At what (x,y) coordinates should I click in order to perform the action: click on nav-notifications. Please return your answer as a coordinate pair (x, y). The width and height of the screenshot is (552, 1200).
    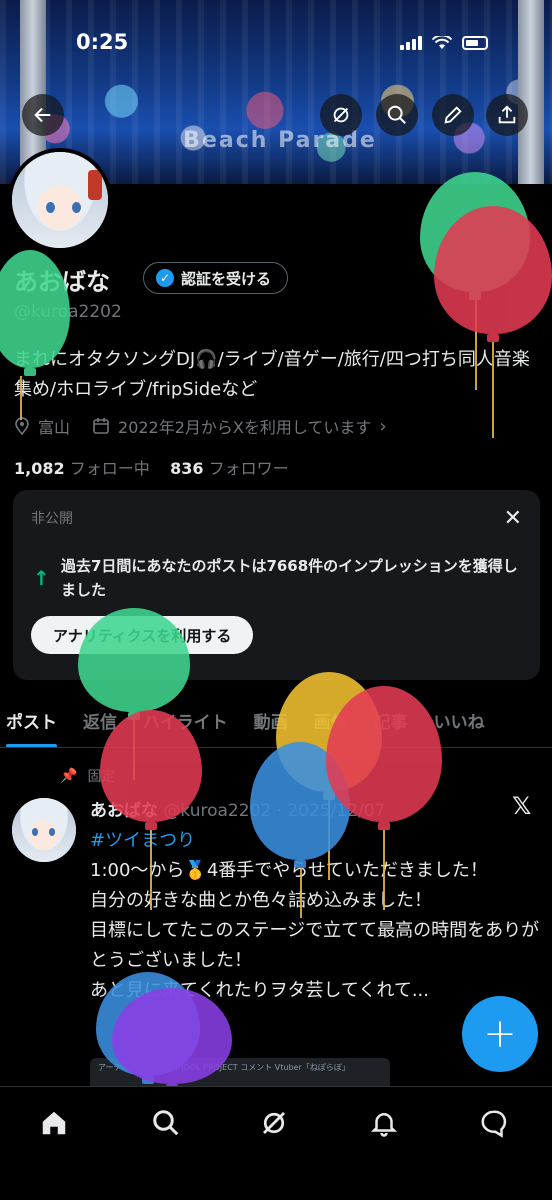
    Looking at the image, I should click on (384, 1123).